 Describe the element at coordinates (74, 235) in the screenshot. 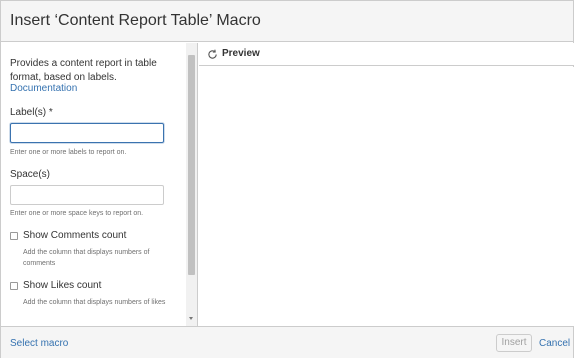

I see `show-comments-label: Show Comments count` at that location.